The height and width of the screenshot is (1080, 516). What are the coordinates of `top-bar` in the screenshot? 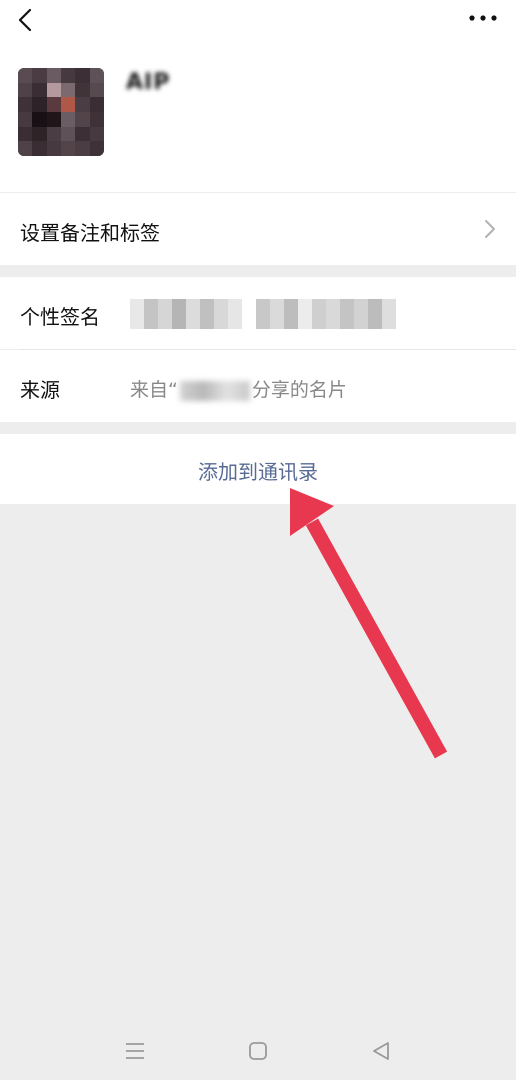 It's located at (258, 22).